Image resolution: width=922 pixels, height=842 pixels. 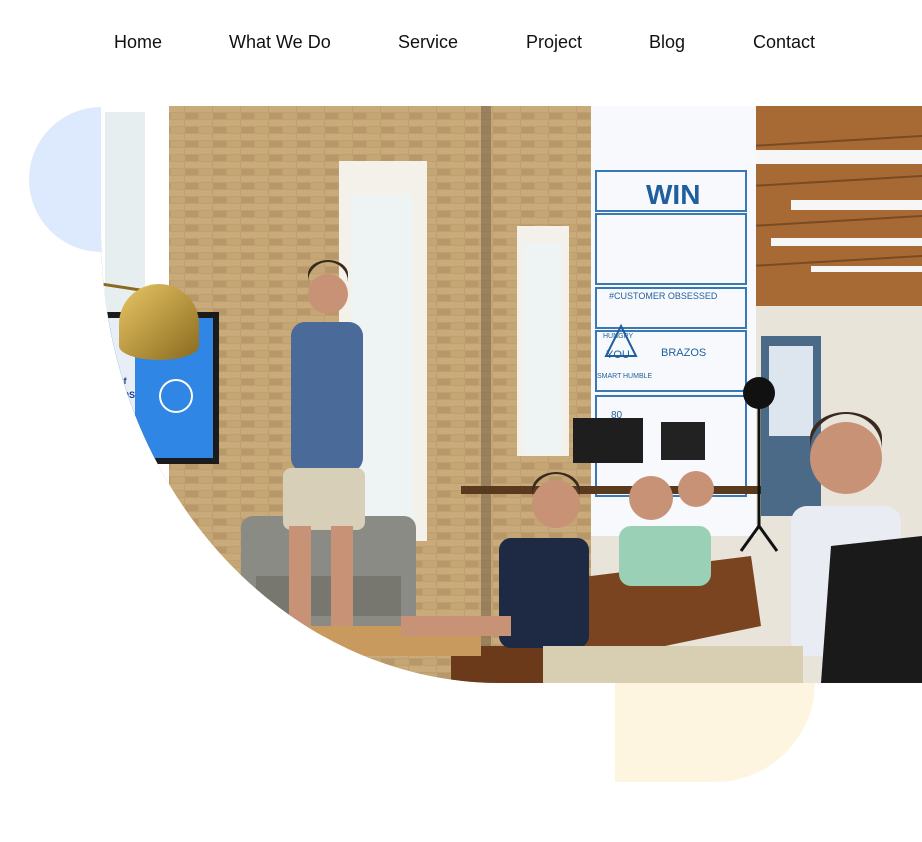 What do you see at coordinates (115, 381) in the screenshot?
I see `tv-text-line1: Proof` at bounding box center [115, 381].